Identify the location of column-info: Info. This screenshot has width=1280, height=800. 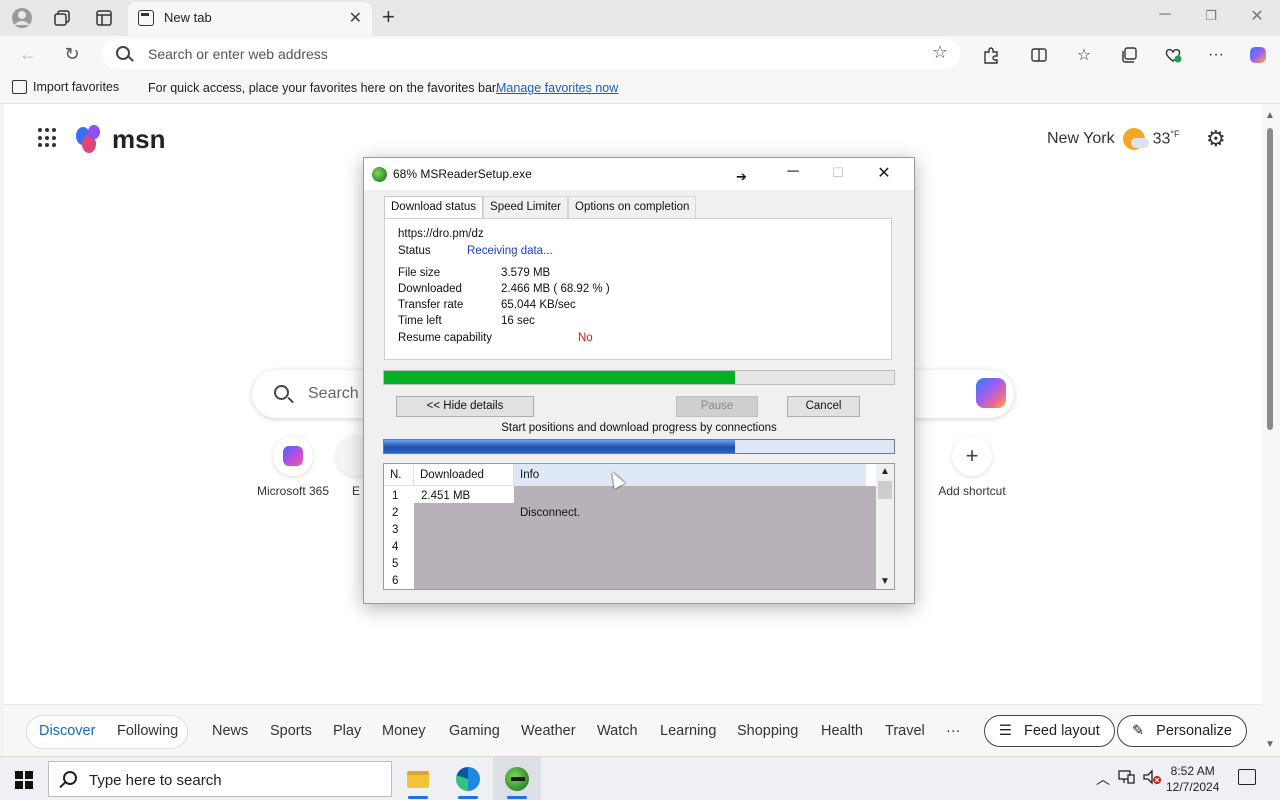
(690, 475).